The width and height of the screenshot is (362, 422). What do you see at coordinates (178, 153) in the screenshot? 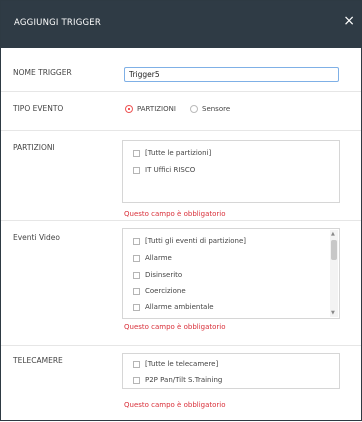
I see `list-item-label: [Tutte le partizioni]` at bounding box center [178, 153].